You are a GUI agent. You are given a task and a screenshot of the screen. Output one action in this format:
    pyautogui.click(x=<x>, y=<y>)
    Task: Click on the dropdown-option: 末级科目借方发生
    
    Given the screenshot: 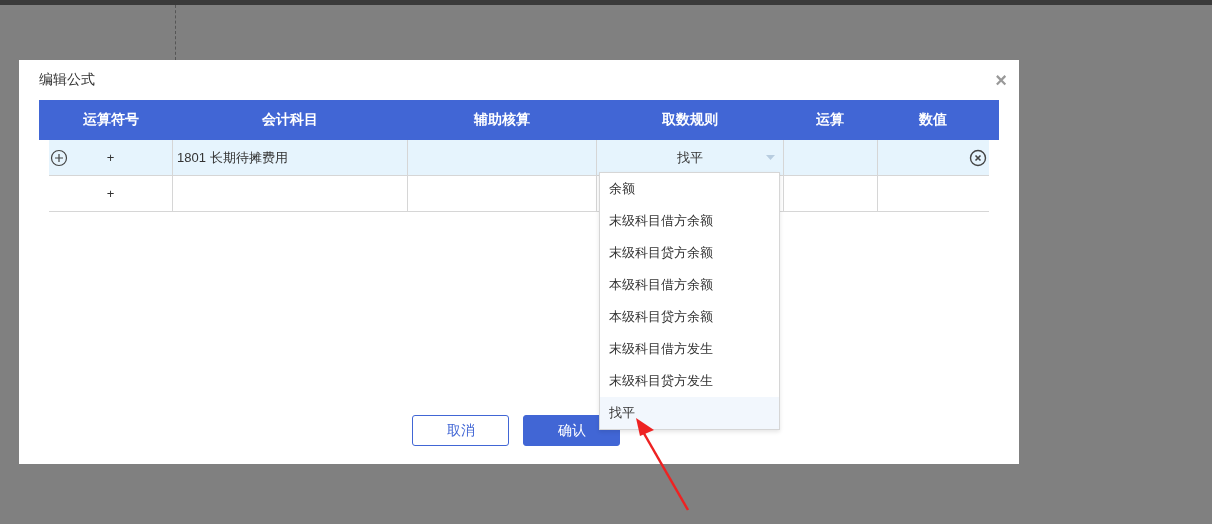 What is the action you would take?
    pyautogui.click(x=689, y=349)
    